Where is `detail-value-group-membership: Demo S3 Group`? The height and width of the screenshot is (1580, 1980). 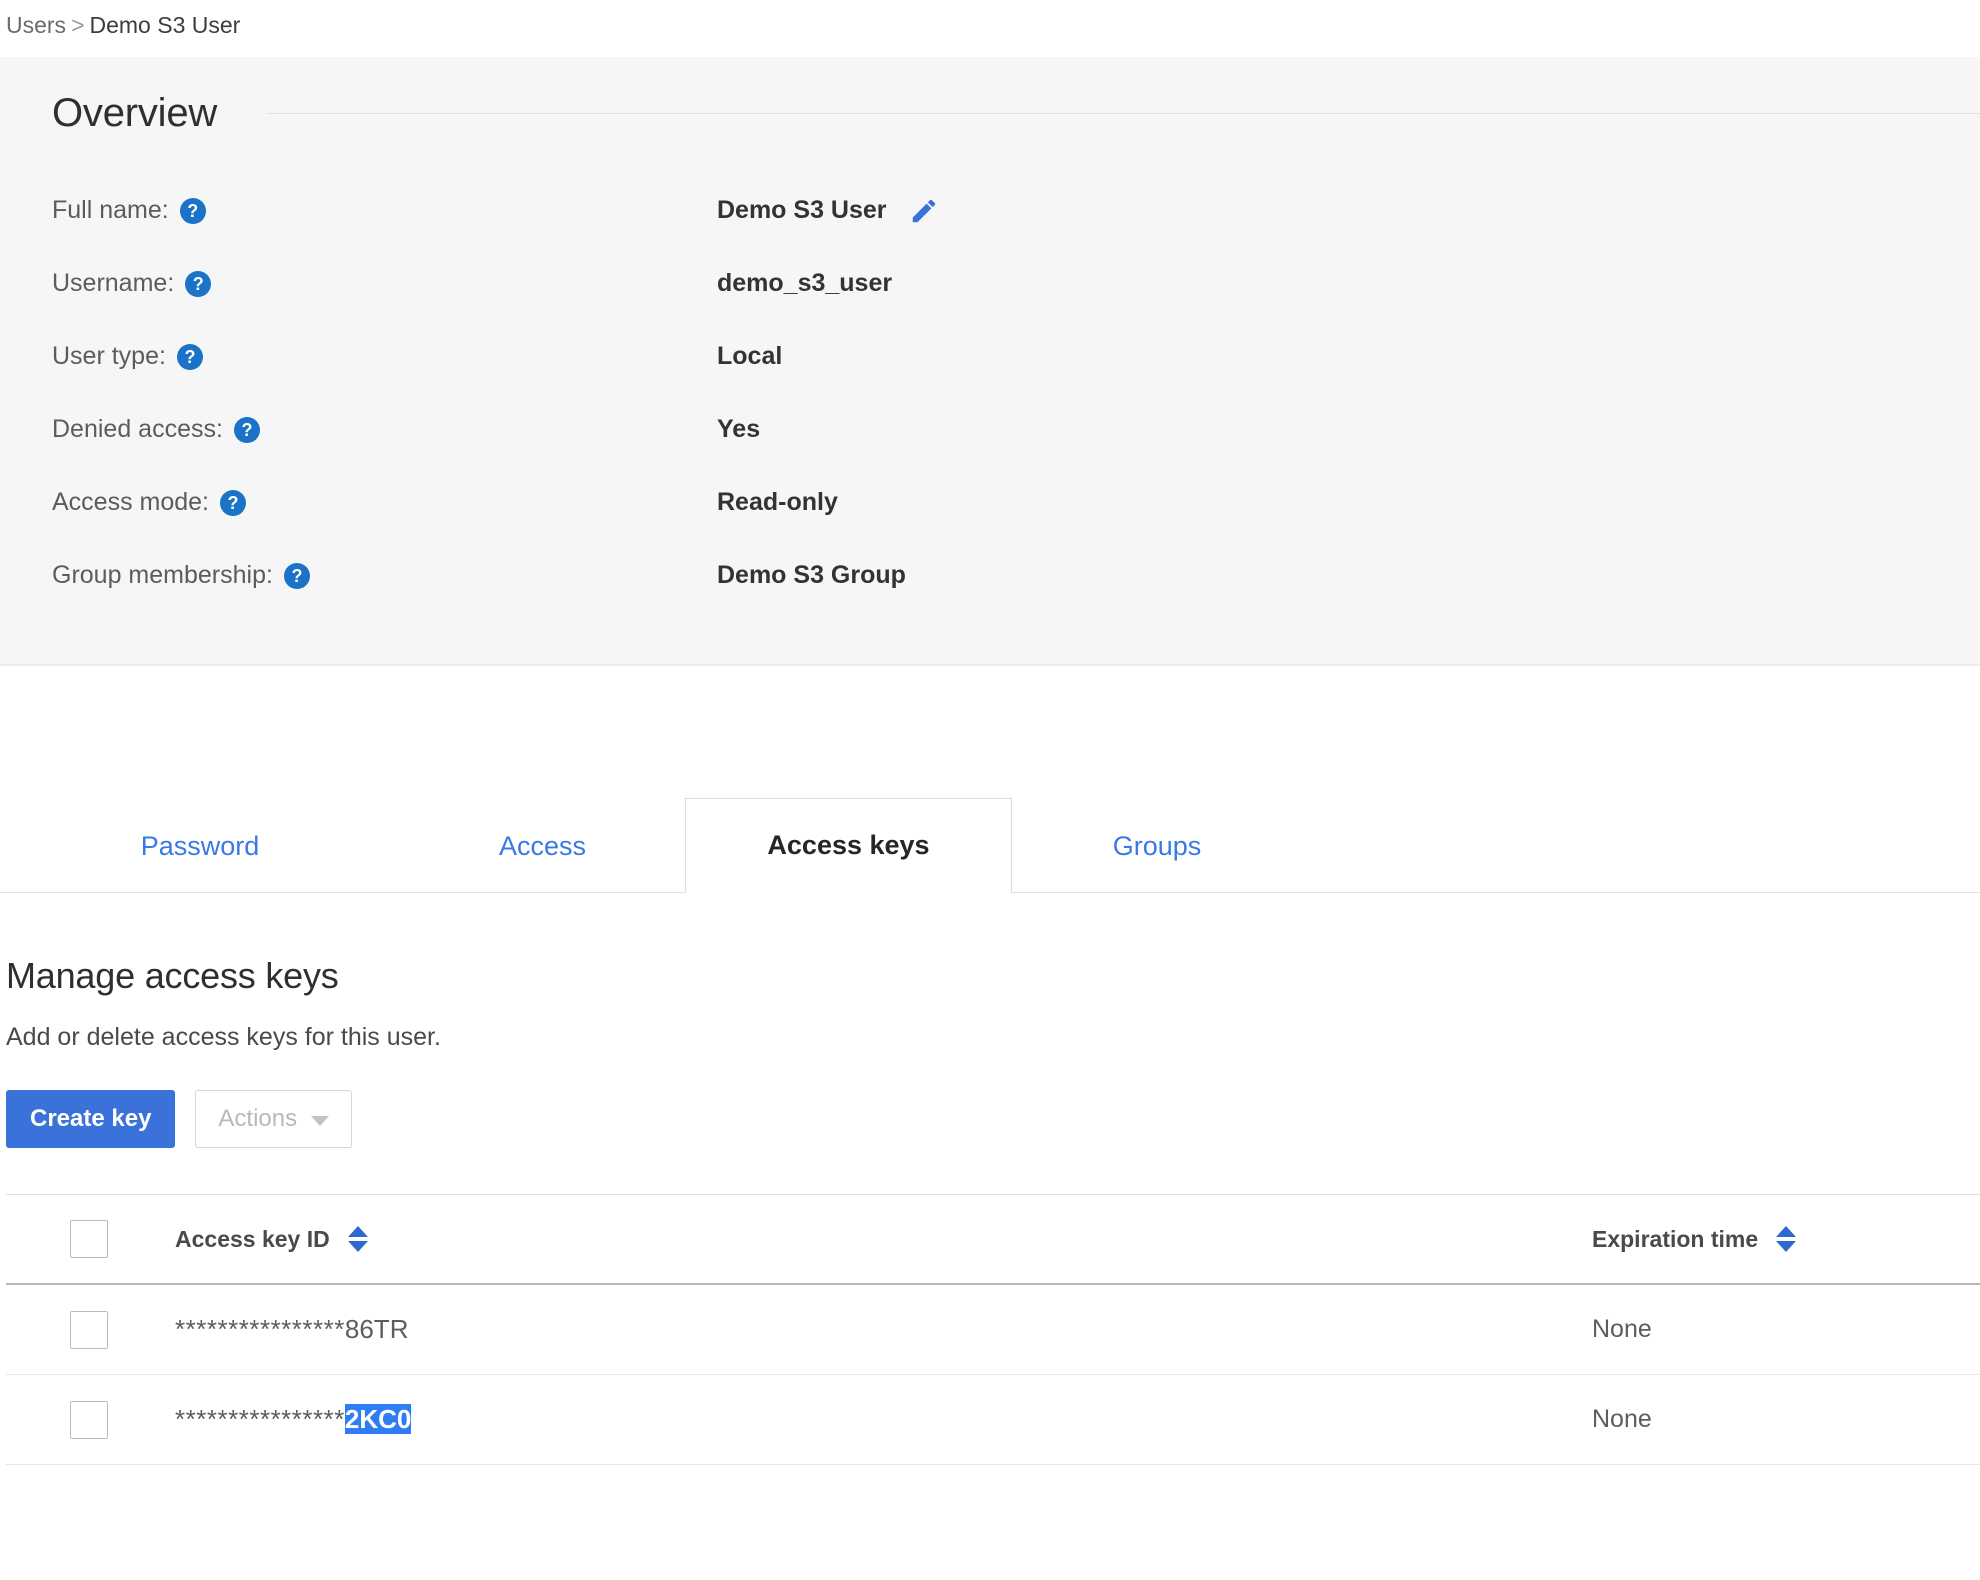 detail-value-group-membership: Demo S3 Group is located at coordinates (811, 575).